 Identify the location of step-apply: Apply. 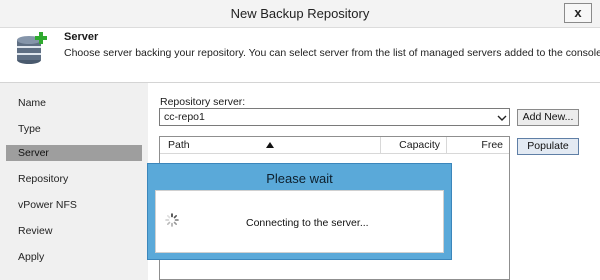
(74, 257).